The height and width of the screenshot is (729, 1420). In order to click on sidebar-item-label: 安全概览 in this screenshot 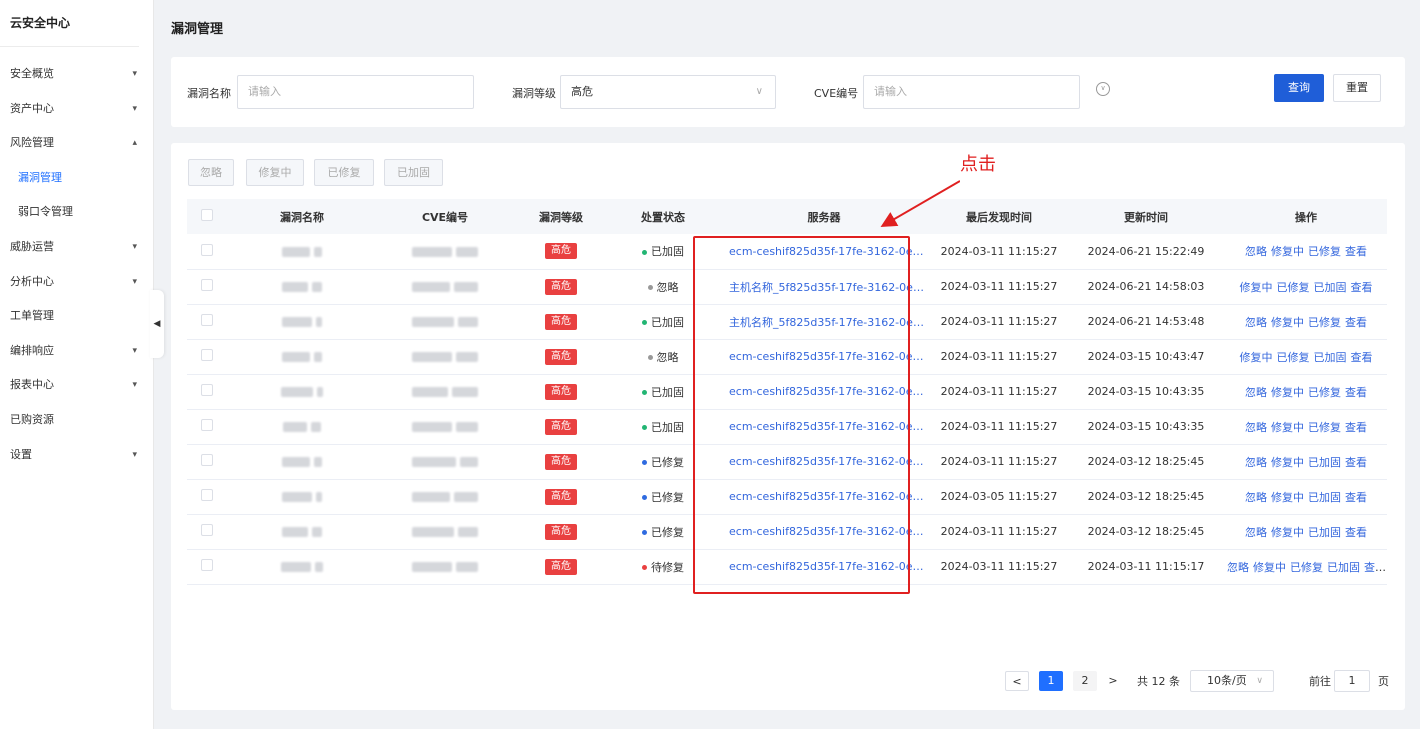, I will do `click(32, 73)`.